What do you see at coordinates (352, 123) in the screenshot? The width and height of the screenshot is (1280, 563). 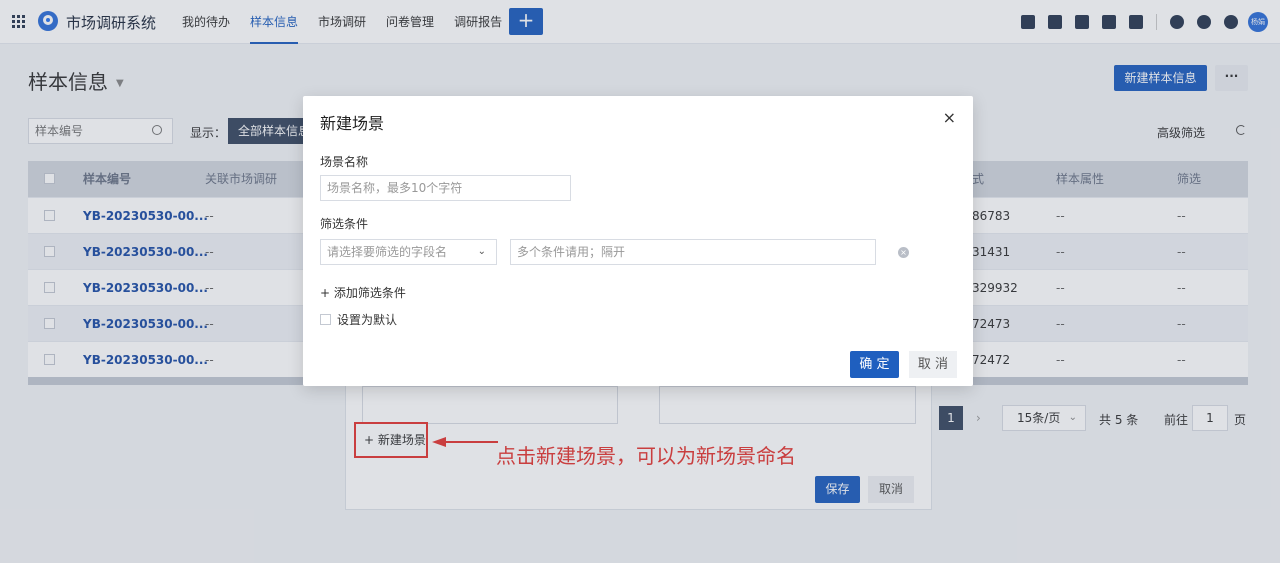 I see `dialog-title: 新建场景` at bounding box center [352, 123].